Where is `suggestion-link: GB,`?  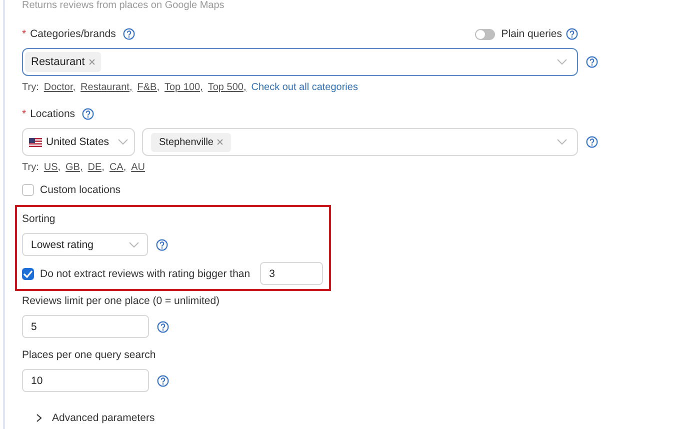
suggestion-link: GB, is located at coordinates (74, 167).